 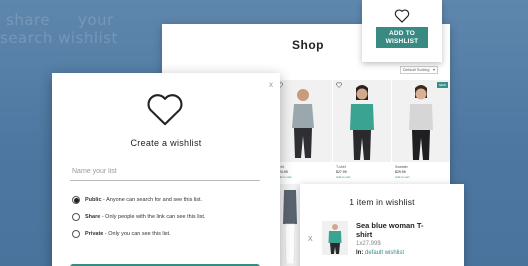 What do you see at coordinates (310, 239) in the screenshot?
I see `remove-item-button: X` at bounding box center [310, 239].